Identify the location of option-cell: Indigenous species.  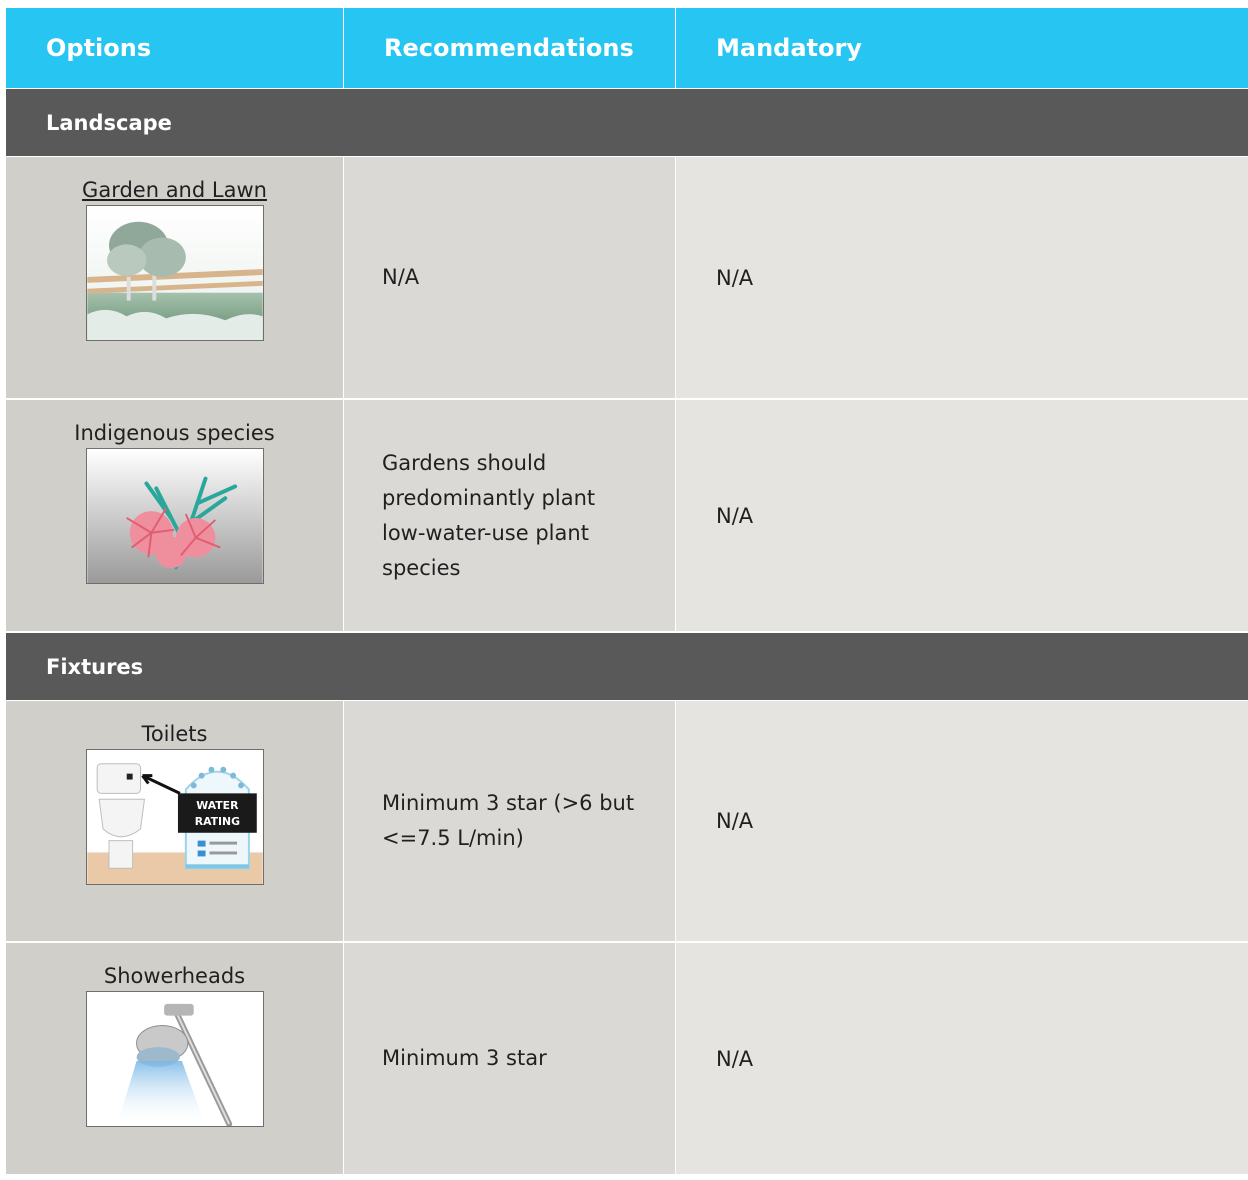
(175, 515).